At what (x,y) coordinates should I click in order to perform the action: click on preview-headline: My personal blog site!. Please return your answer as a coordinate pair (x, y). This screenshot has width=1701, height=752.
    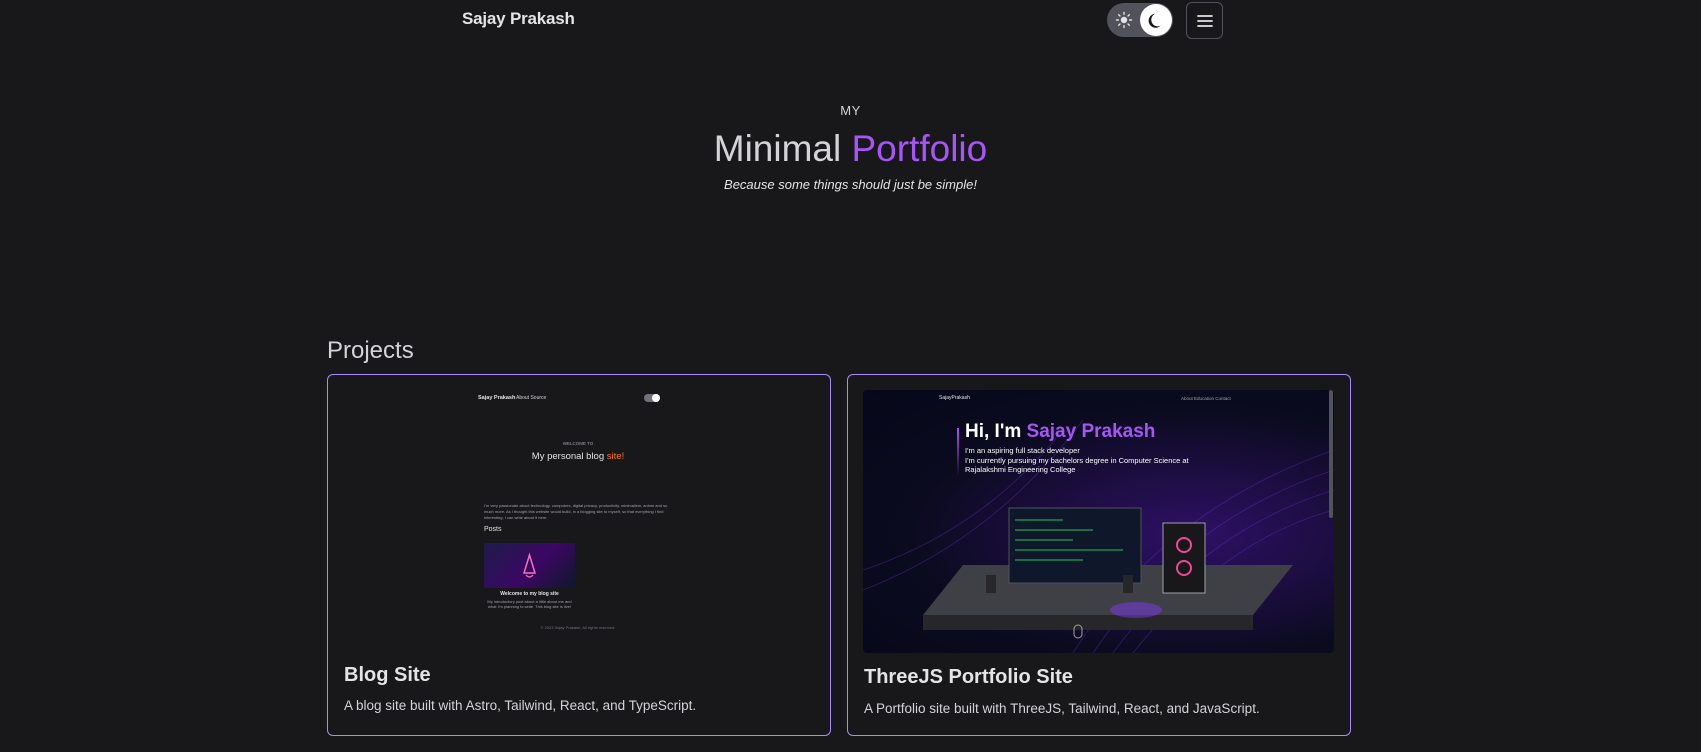
    Looking at the image, I should click on (578, 456).